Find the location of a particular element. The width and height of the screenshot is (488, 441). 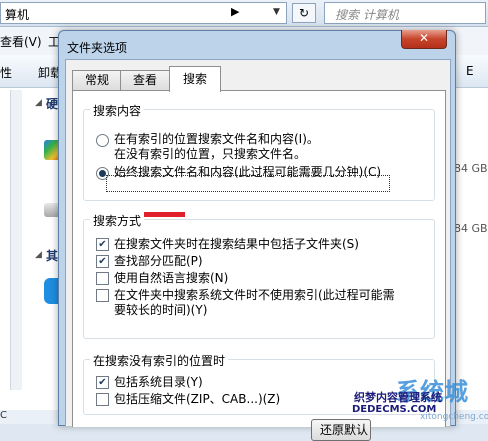

checkbox-label: 包括压缩文件(ZIP、CAB...)(Z) is located at coordinates (197, 399).